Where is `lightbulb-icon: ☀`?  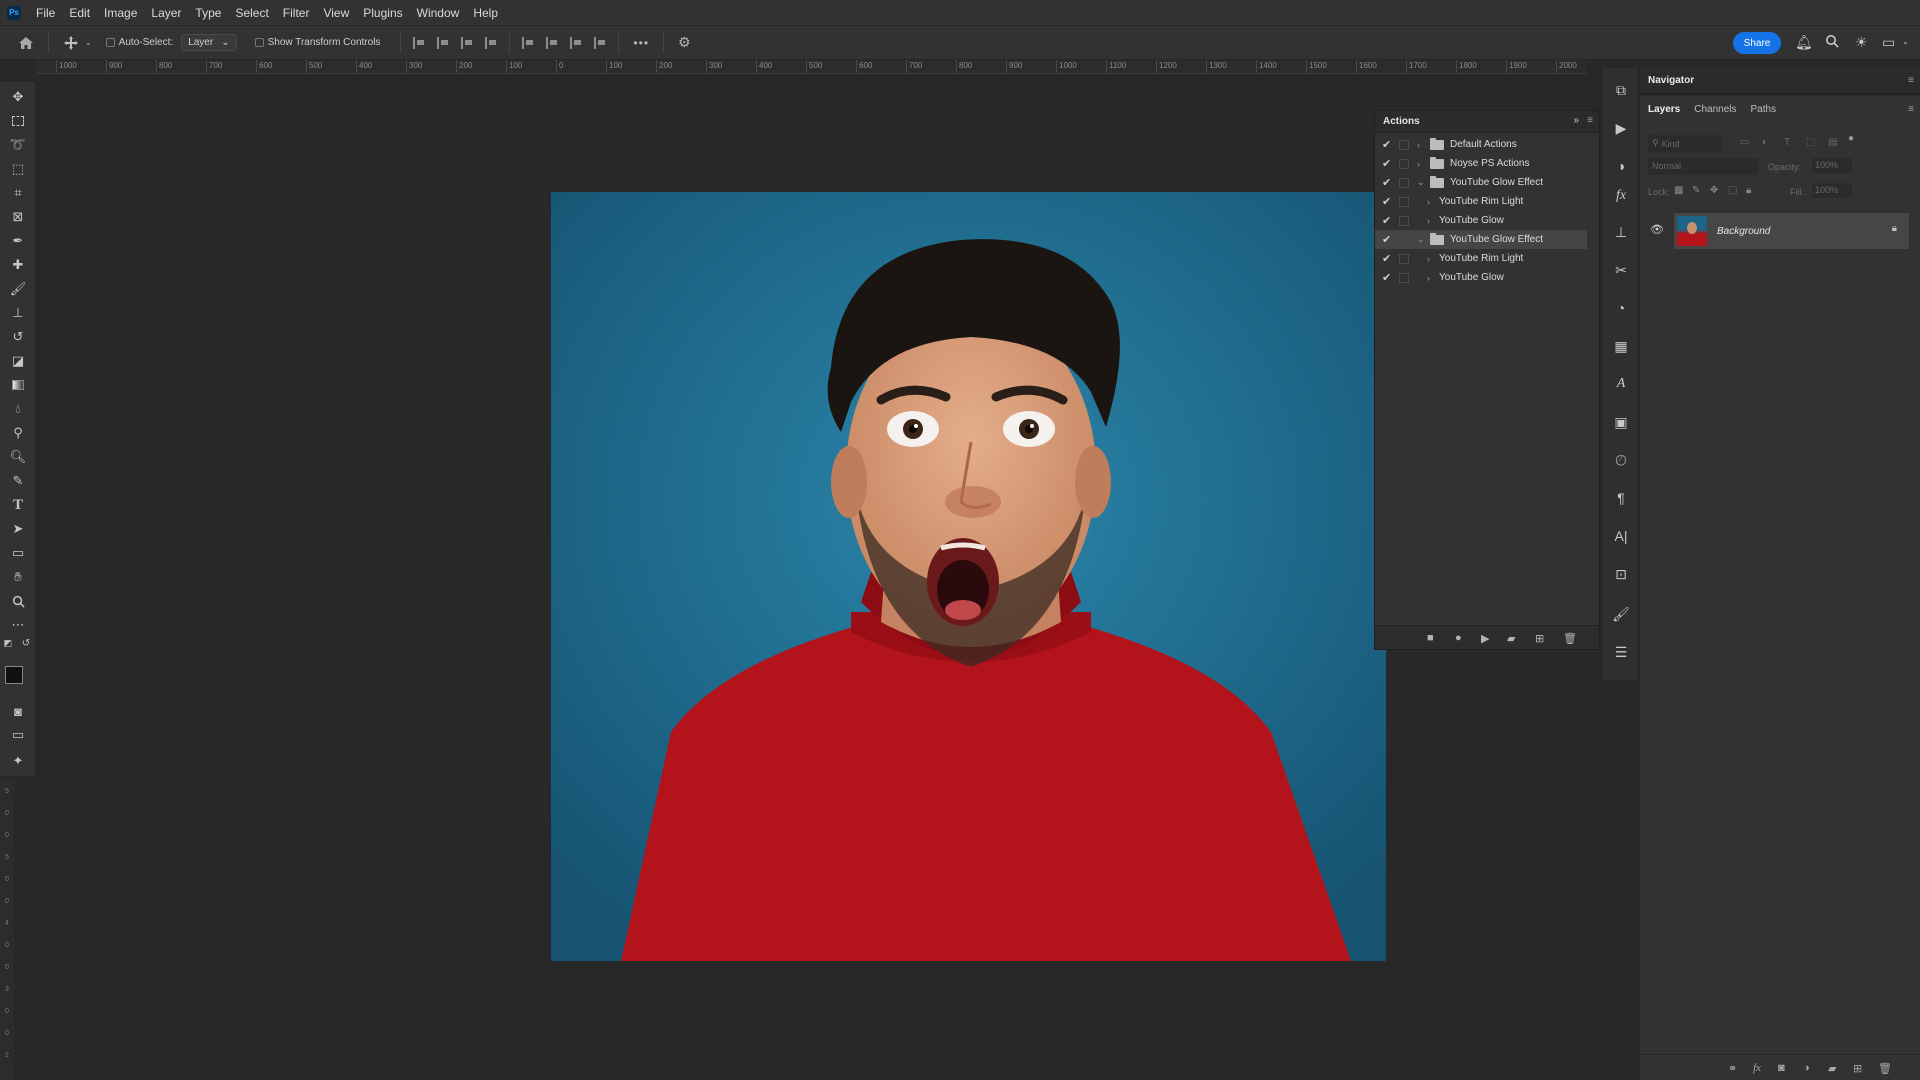 lightbulb-icon: ☀ is located at coordinates (1861, 42).